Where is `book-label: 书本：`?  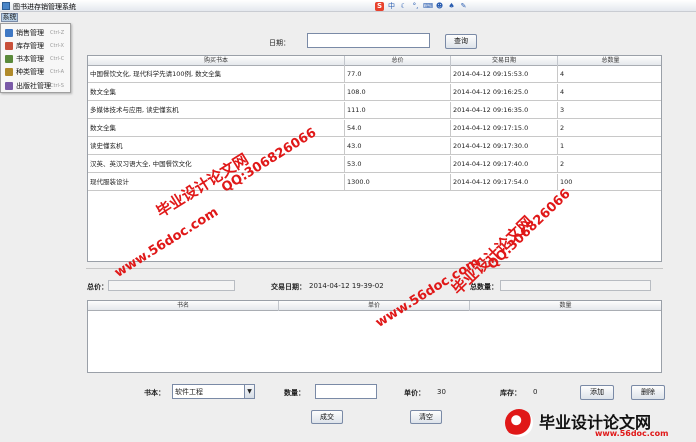
book-label: 书本： is located at coordinates (154, 393).